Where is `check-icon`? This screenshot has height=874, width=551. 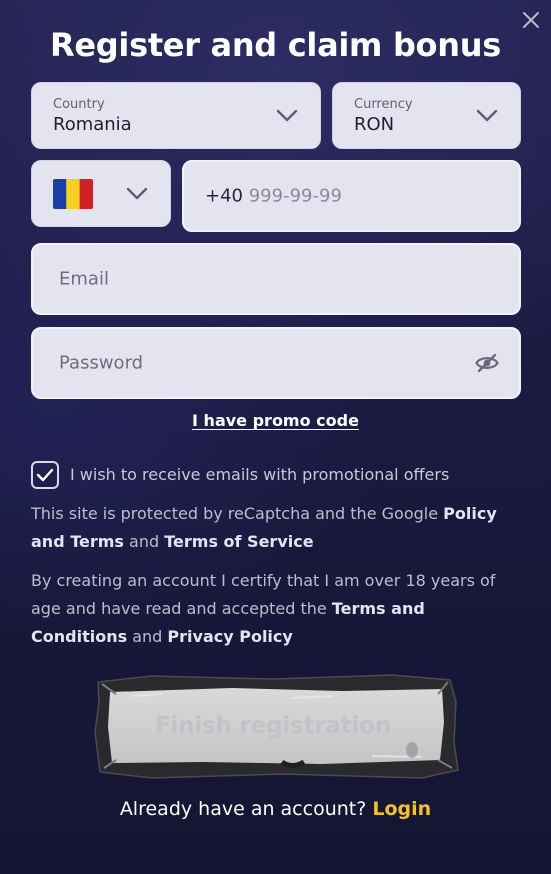 check-icon is located at coordinates (45, 475).